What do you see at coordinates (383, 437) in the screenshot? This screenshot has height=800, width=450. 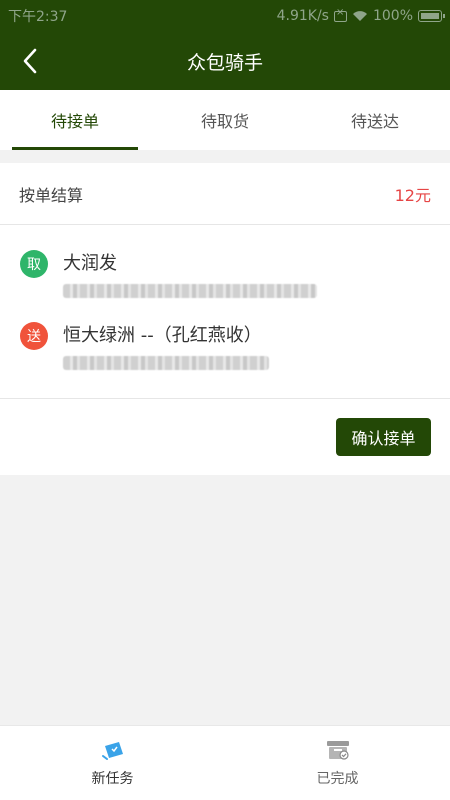 I see `confirm-accept-button: 确认接单` at bounding box center [383, 437].